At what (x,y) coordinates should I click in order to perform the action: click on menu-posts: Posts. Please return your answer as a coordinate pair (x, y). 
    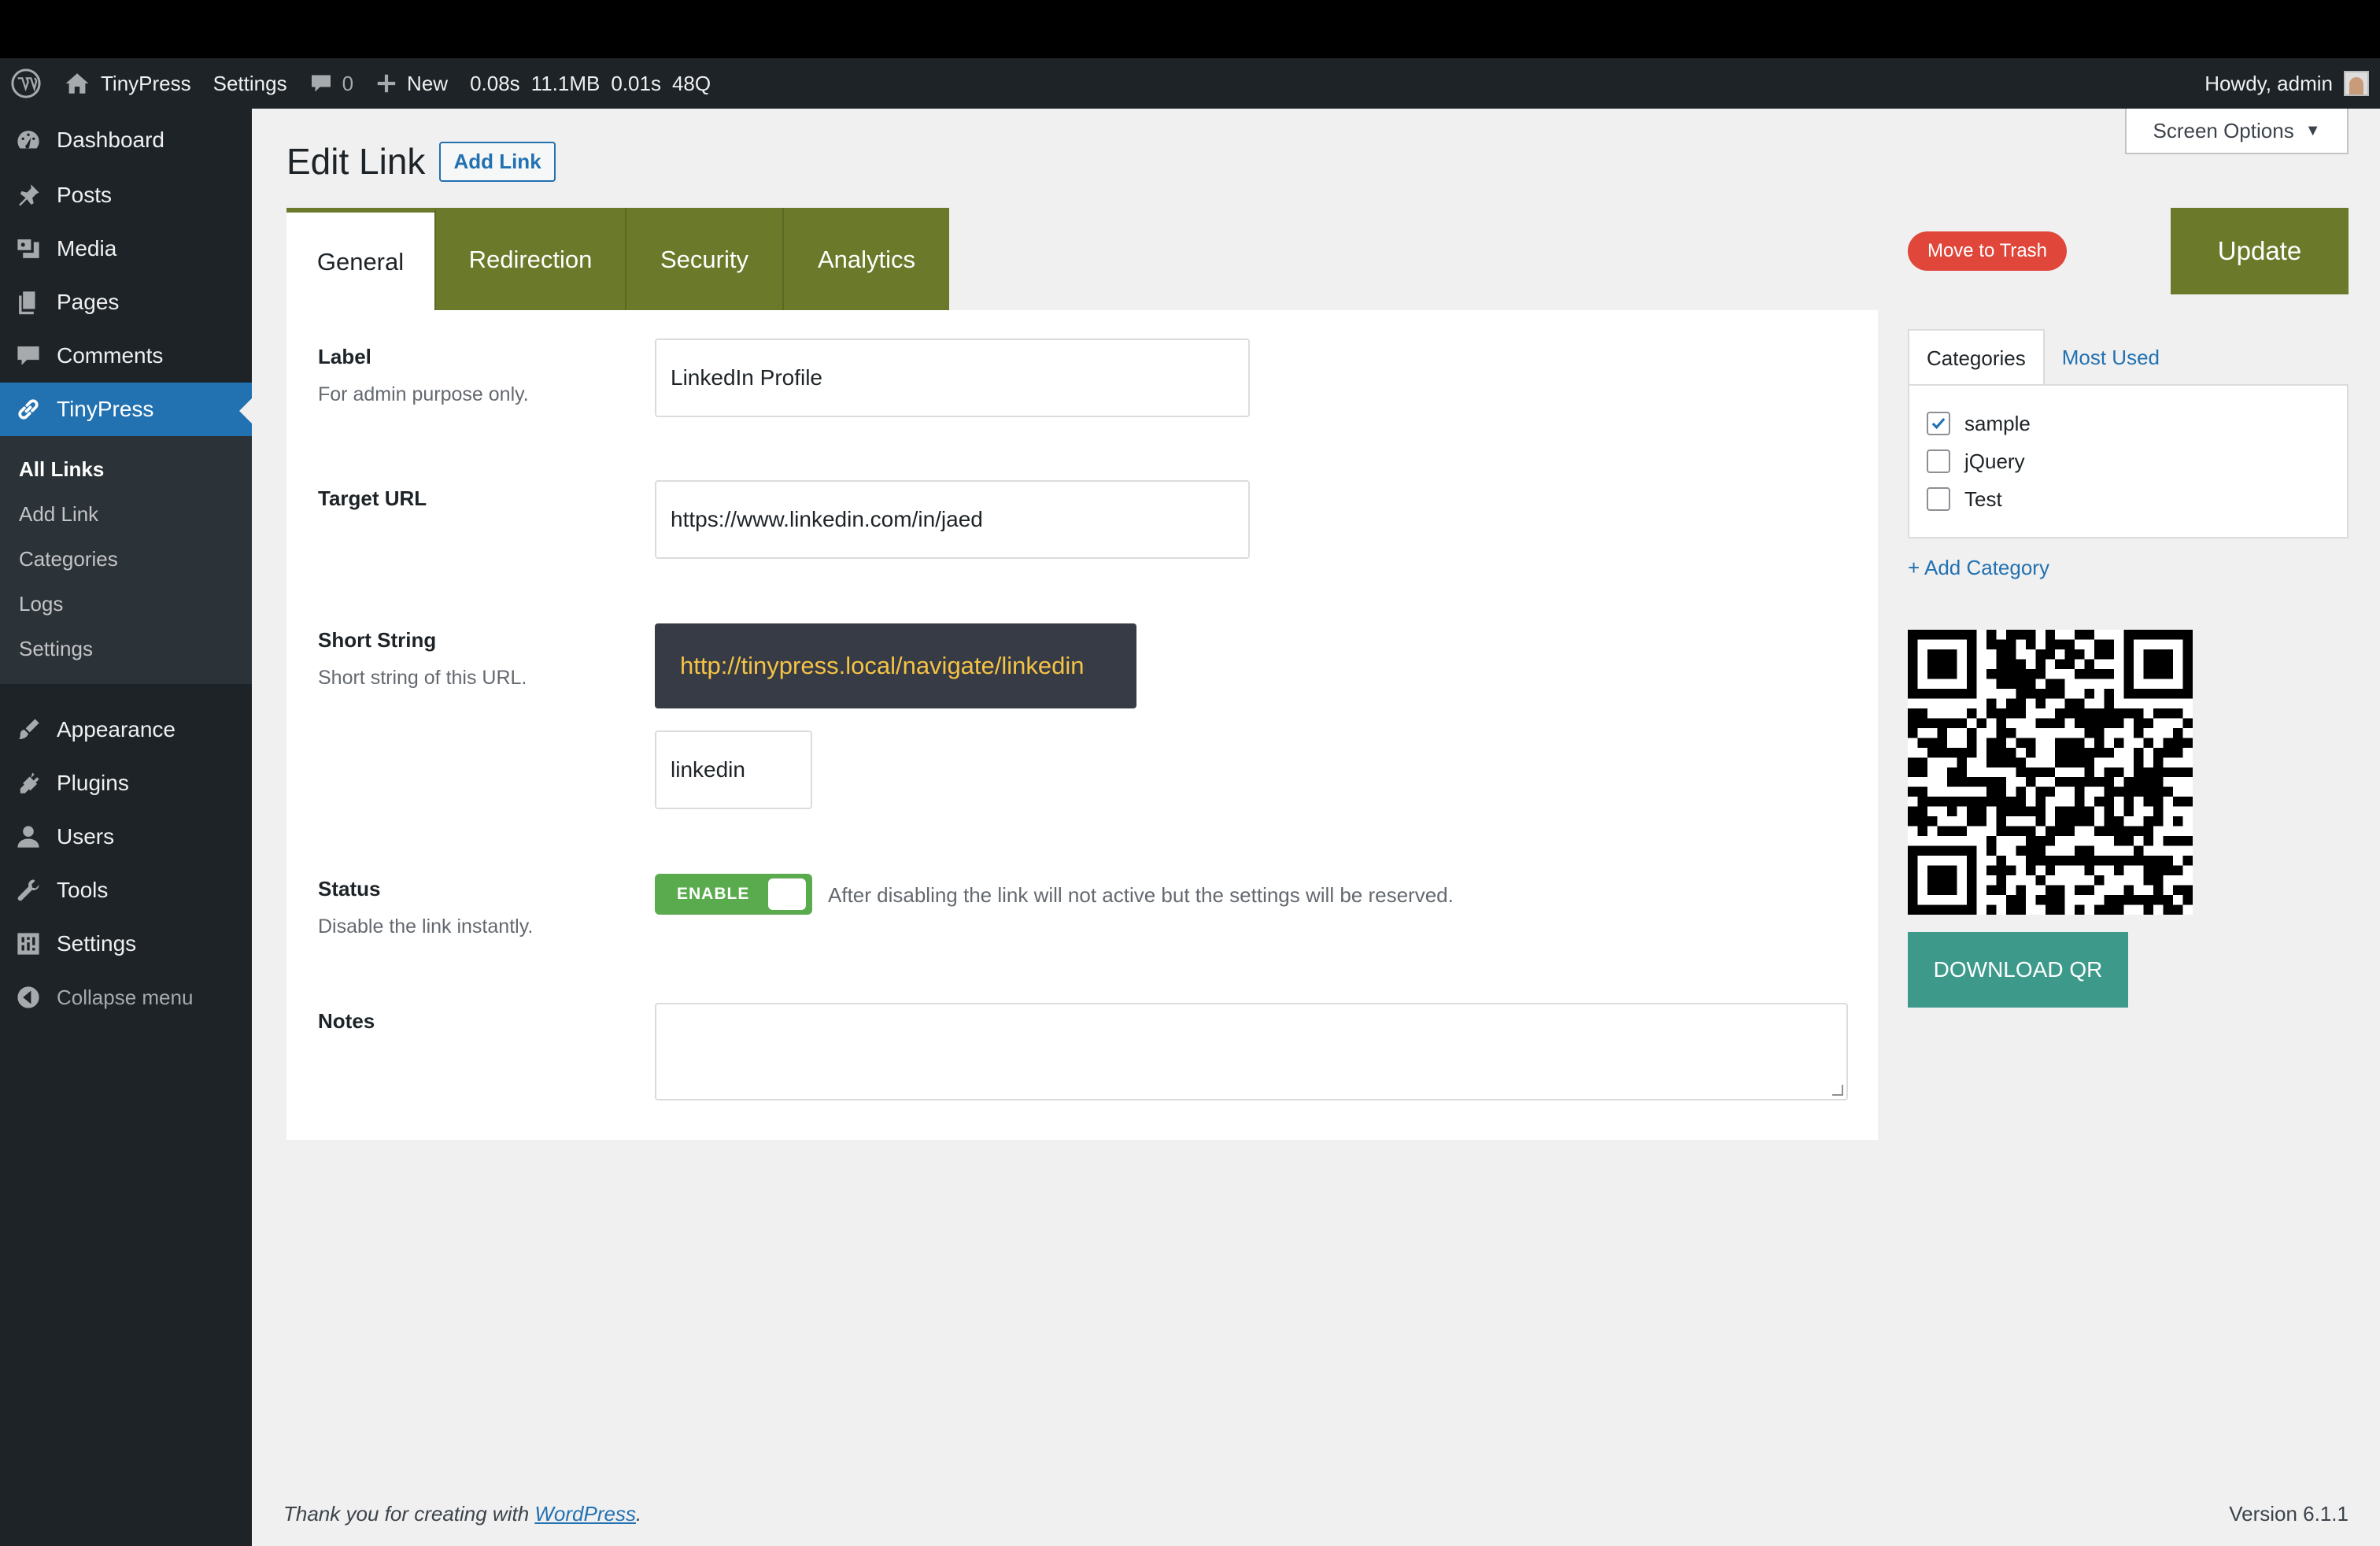
    Looking at the image, I should click on (126, 195).